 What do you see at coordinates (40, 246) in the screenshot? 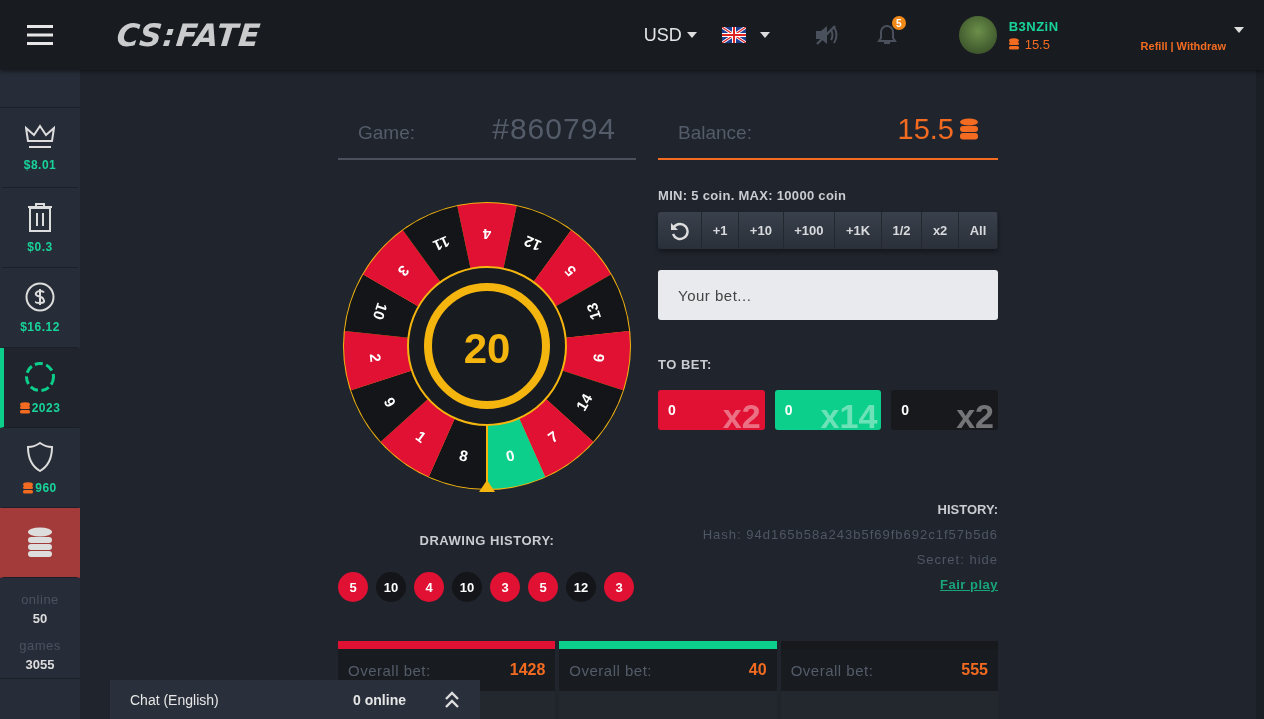
I see `item-amount: $0.3` at bounding box center [40, 246].